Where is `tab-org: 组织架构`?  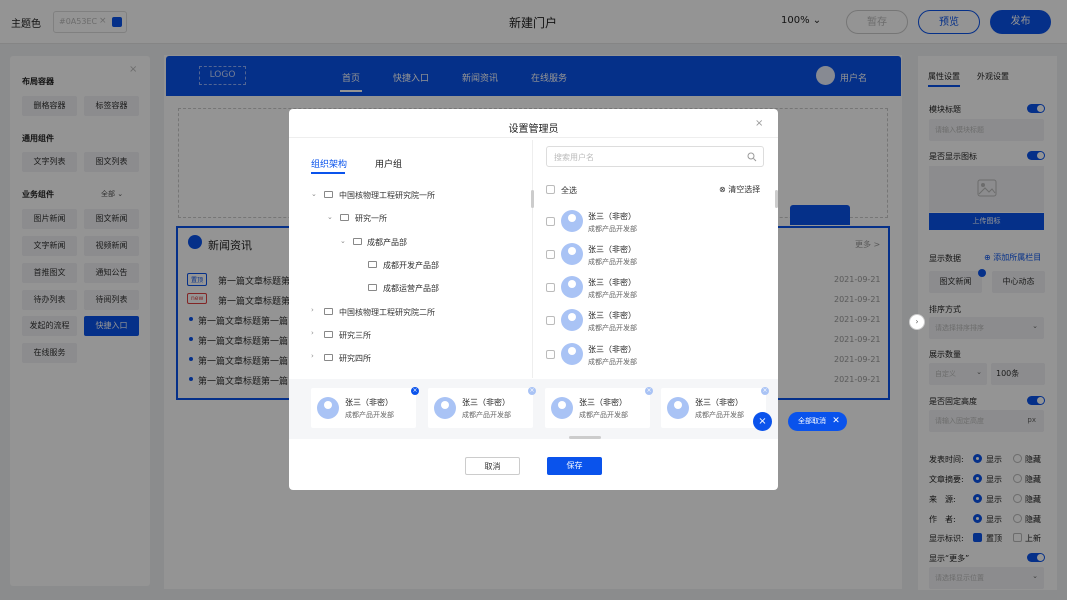
tab-org: 组织架构 is located at coordinates (329, 163).